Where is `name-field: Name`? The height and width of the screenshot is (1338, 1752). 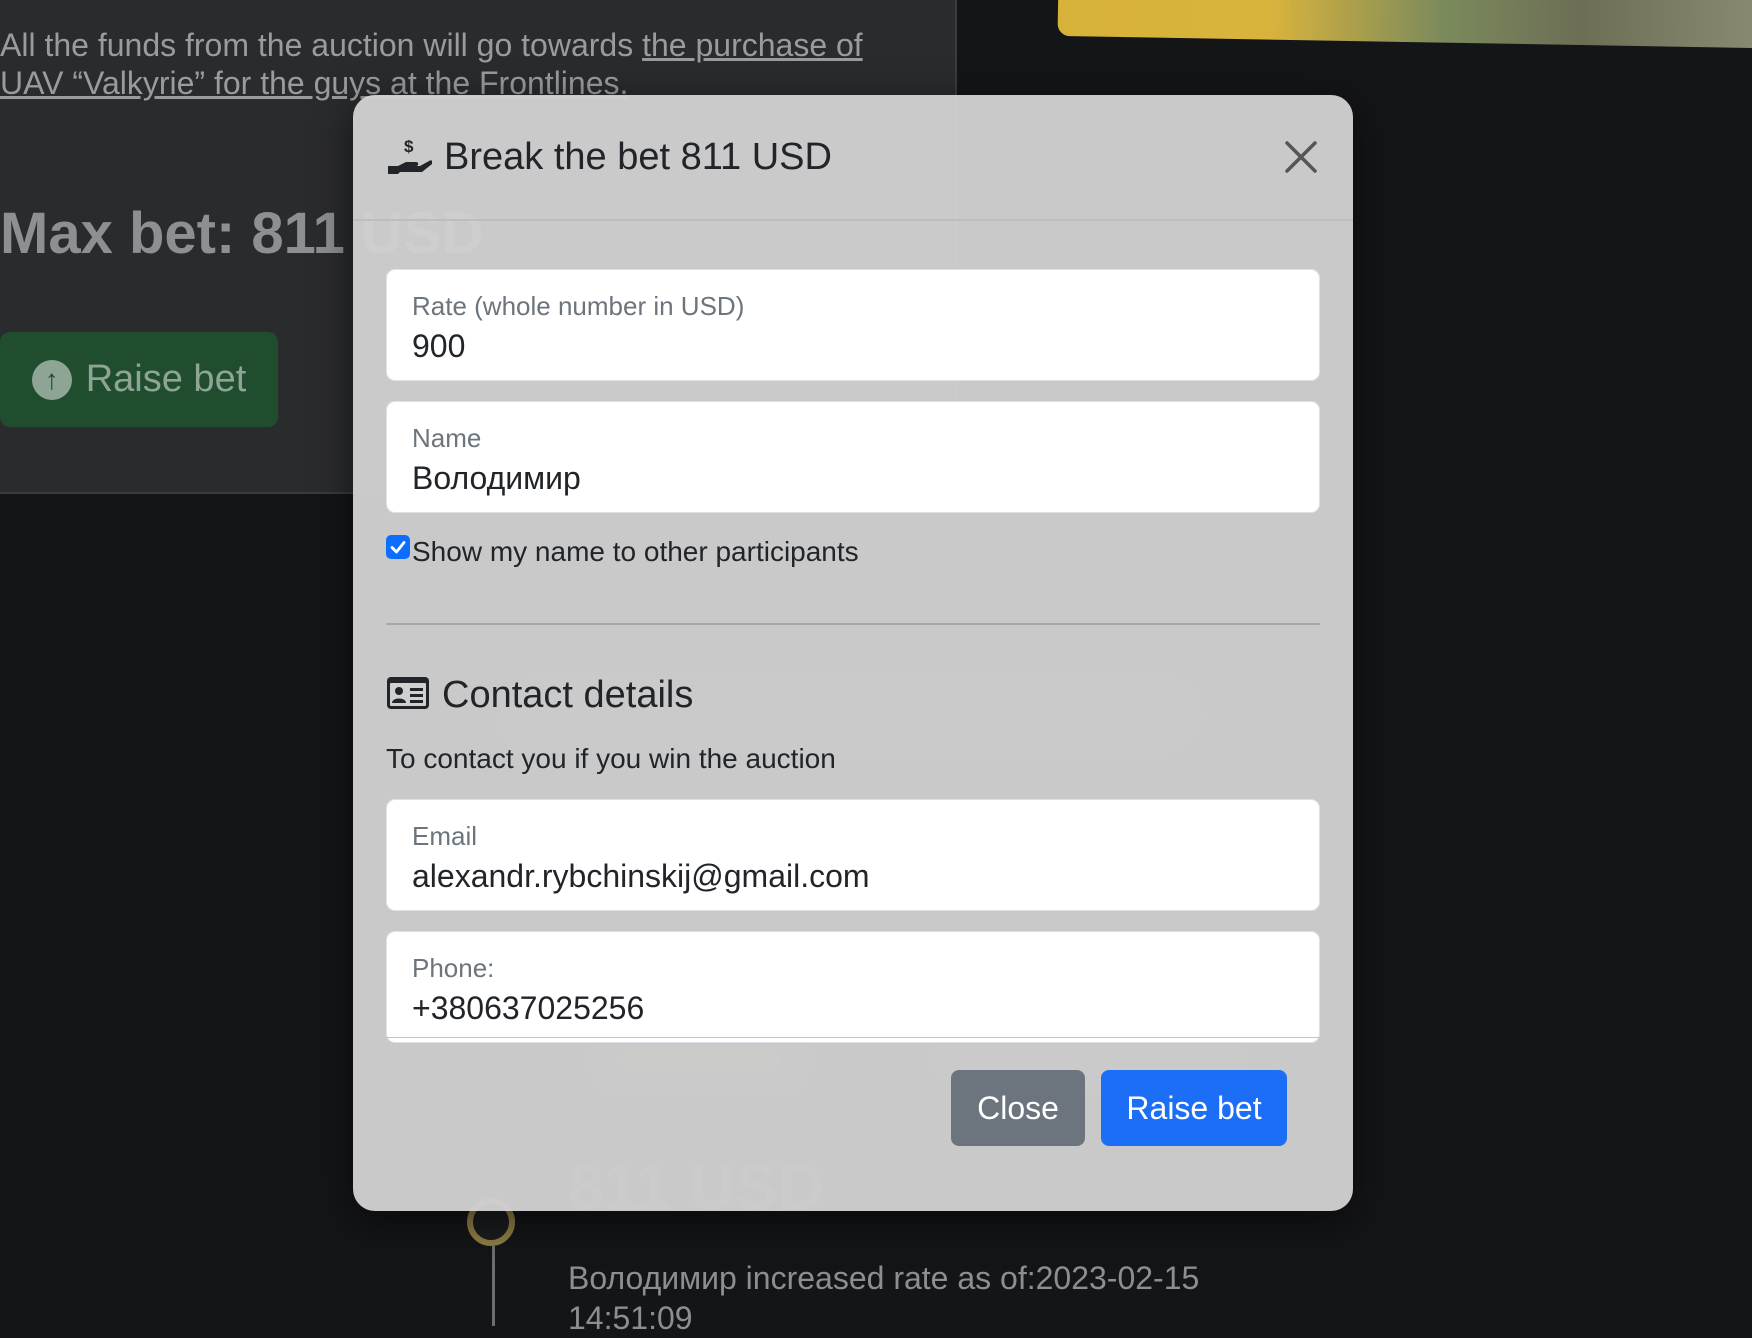
name-field: Name is located at coordinates (853, 457).